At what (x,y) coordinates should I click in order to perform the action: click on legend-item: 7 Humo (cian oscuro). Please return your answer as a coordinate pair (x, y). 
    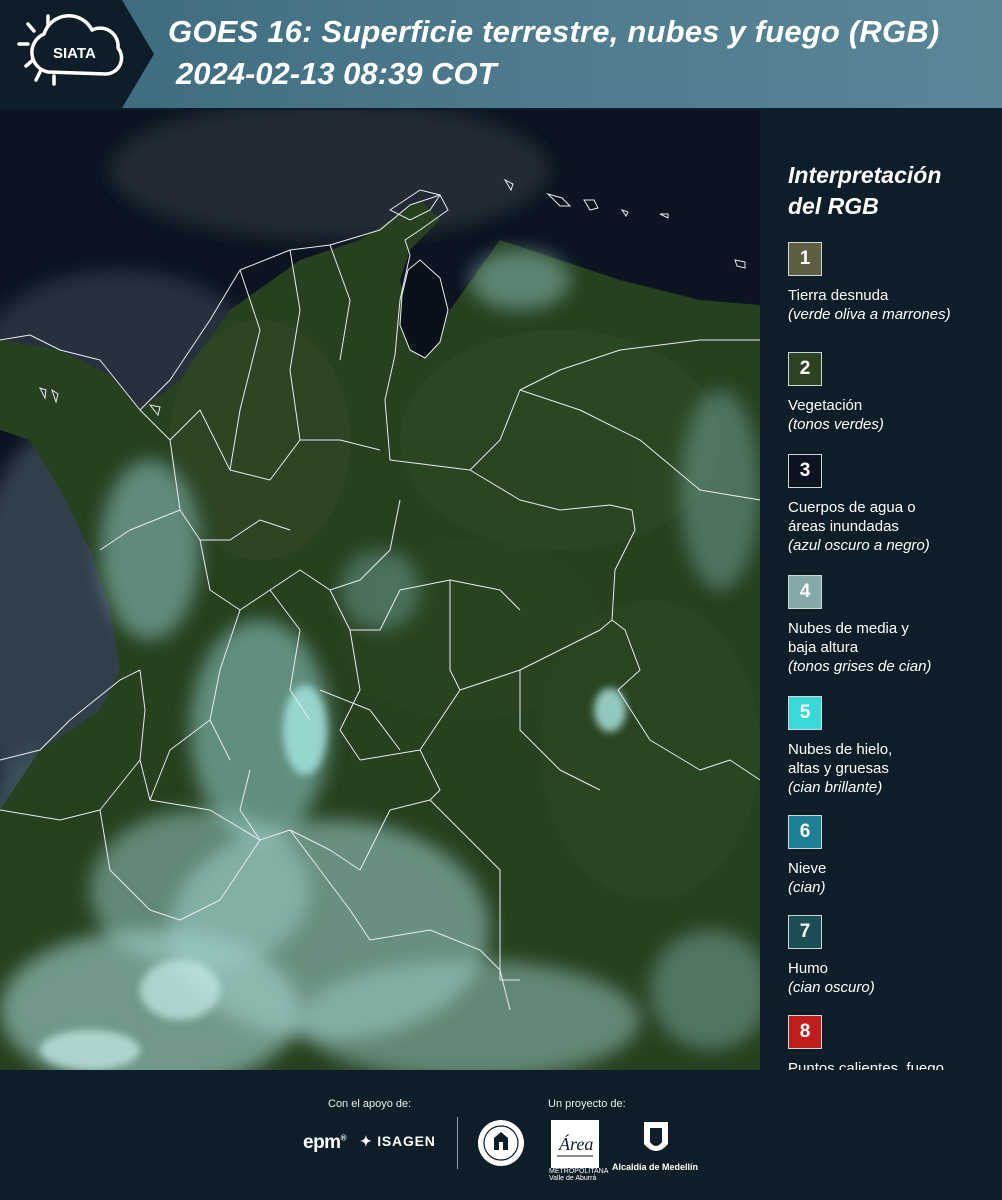
    Looking at the image, I should click on (890, 956).